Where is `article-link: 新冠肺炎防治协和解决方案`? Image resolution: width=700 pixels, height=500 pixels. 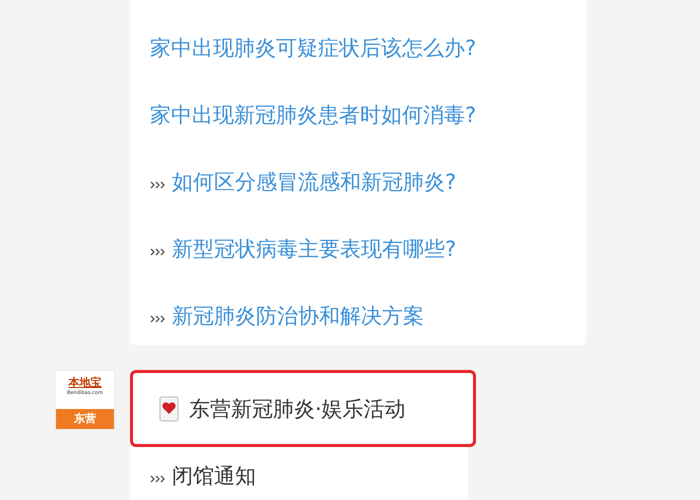 article-link: 新冠肺炎防治协和解决方案 is located at coordinates (298, 316).